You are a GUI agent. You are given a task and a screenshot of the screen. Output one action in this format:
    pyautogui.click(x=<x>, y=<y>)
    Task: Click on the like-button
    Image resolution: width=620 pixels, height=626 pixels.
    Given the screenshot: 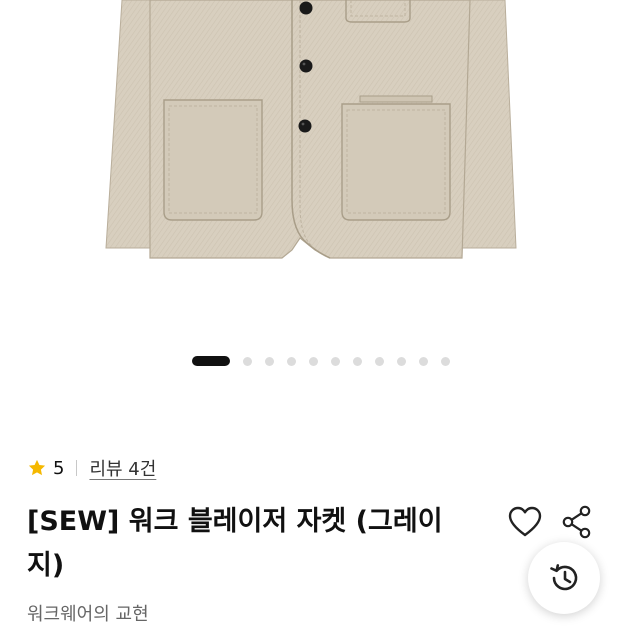 What is the action you would take?
    pyautogui.click(x=525, y=522)
    